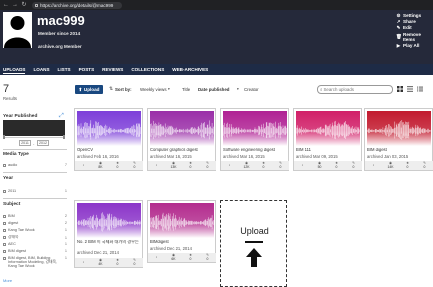 This screenshot has height=287, width=433. I want to click on item-stats: ♪ ◉ 13K ★ 0 ✎ 0, so click(182, 165).